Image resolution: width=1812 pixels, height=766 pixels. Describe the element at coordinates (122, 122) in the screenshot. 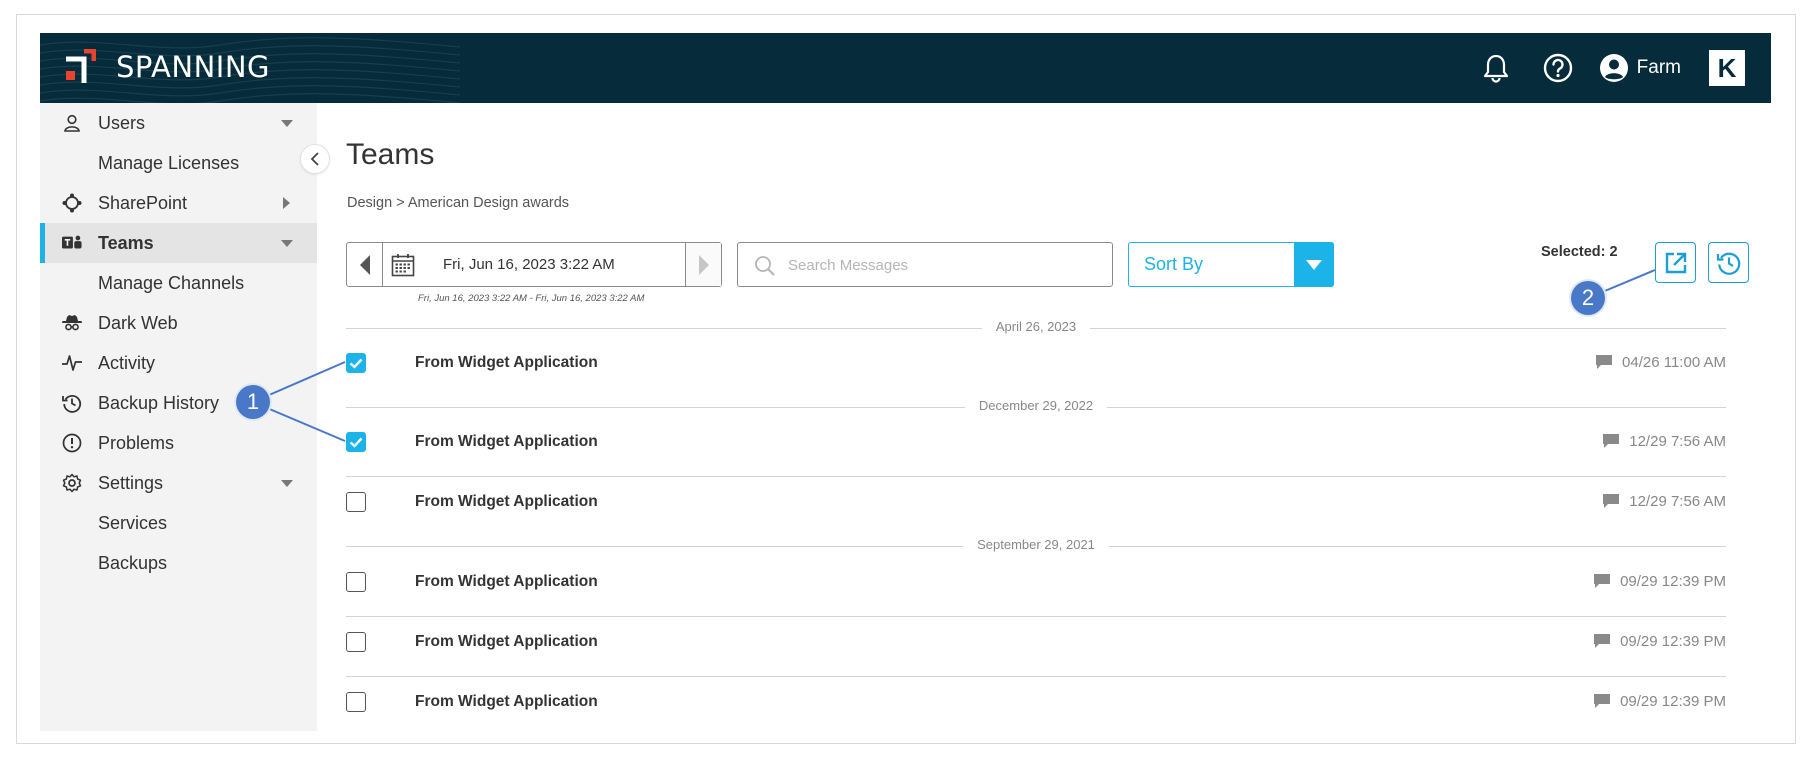

I see `sidebar-item-label: Users` at that location.